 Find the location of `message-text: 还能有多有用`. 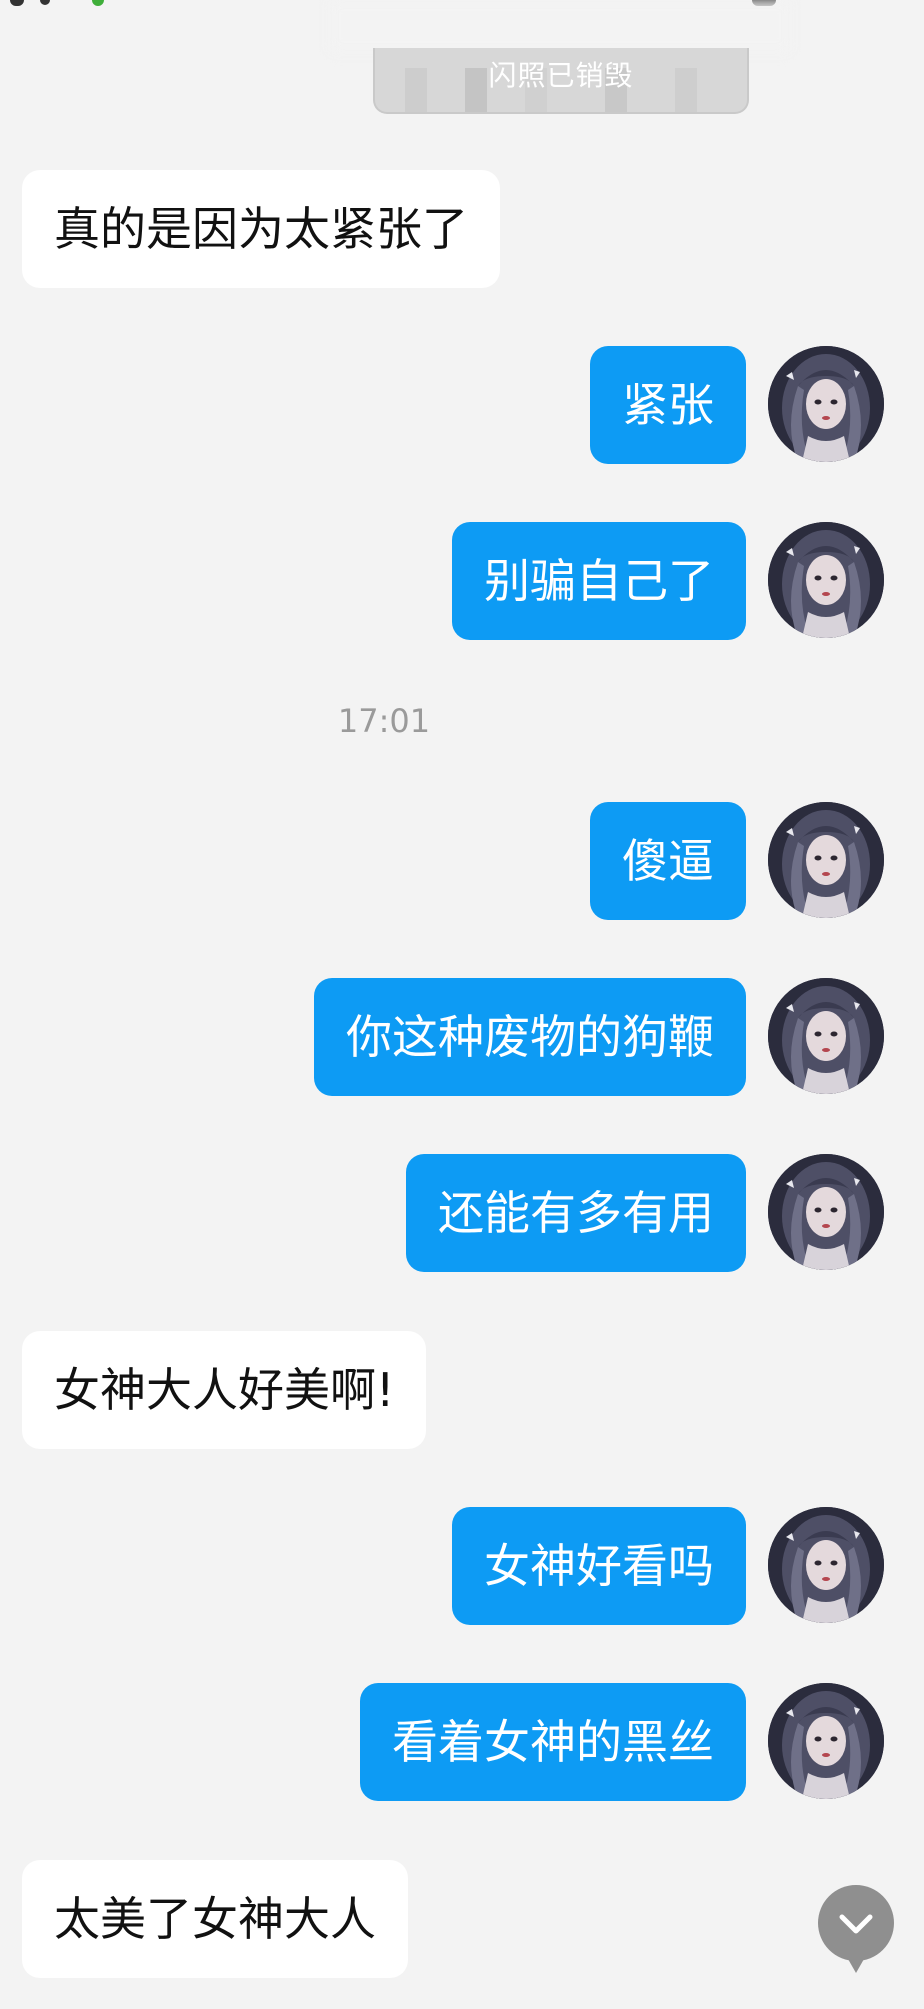

message-text: 还能有多有用 is located at coordinates (576, 1213).